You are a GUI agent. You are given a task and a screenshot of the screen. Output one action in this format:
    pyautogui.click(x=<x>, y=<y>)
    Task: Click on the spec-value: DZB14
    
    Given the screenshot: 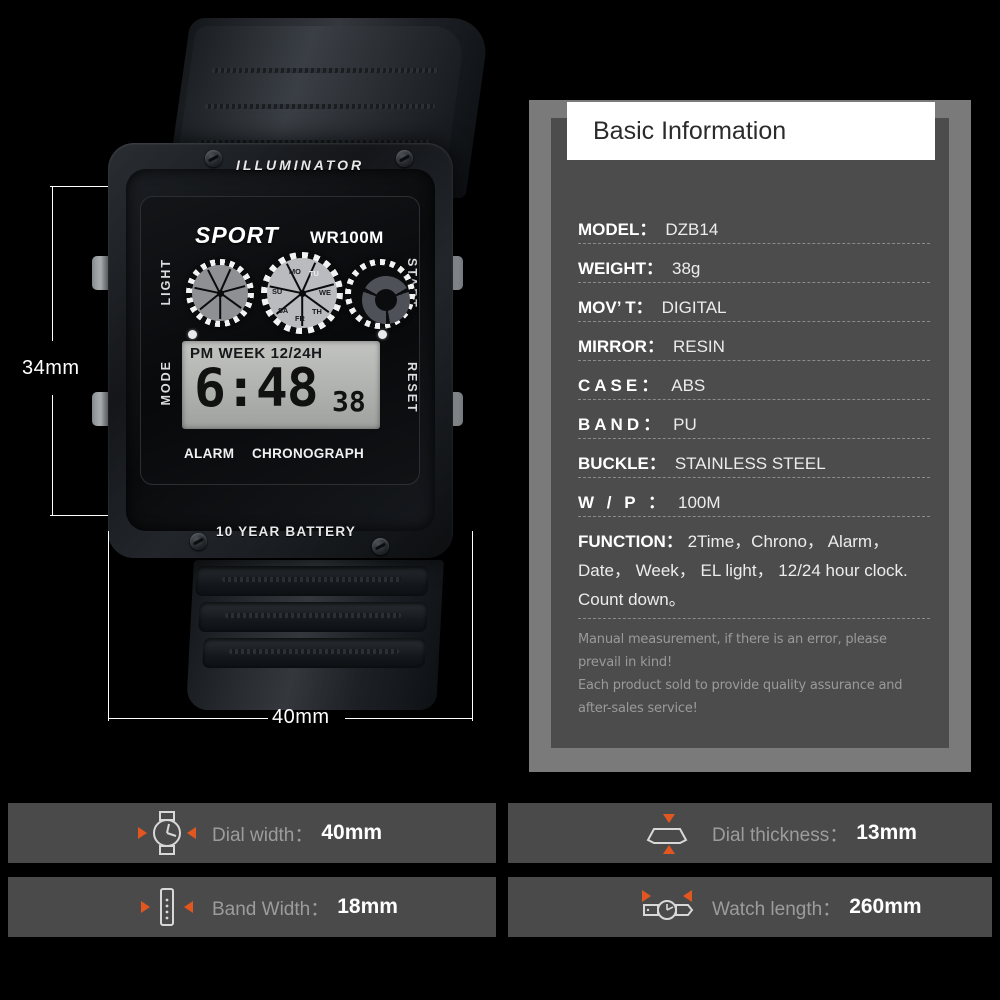 What is the action you would take?
    pyautogui.click(x=692, y=229)
    